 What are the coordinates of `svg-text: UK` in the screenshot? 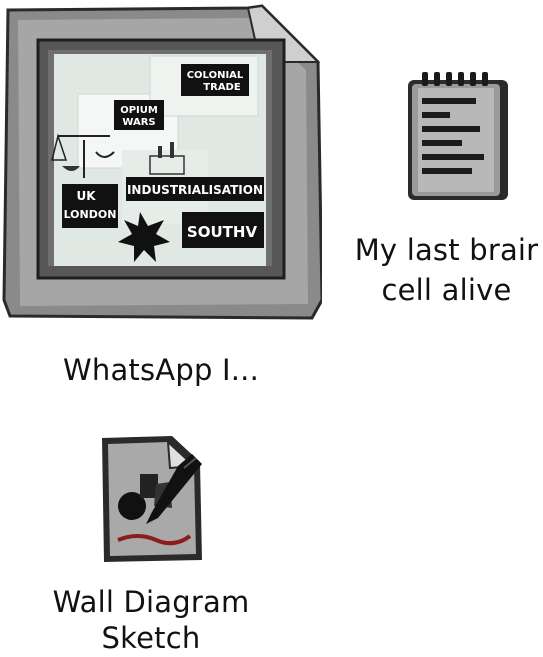 It's located at (86, 196).